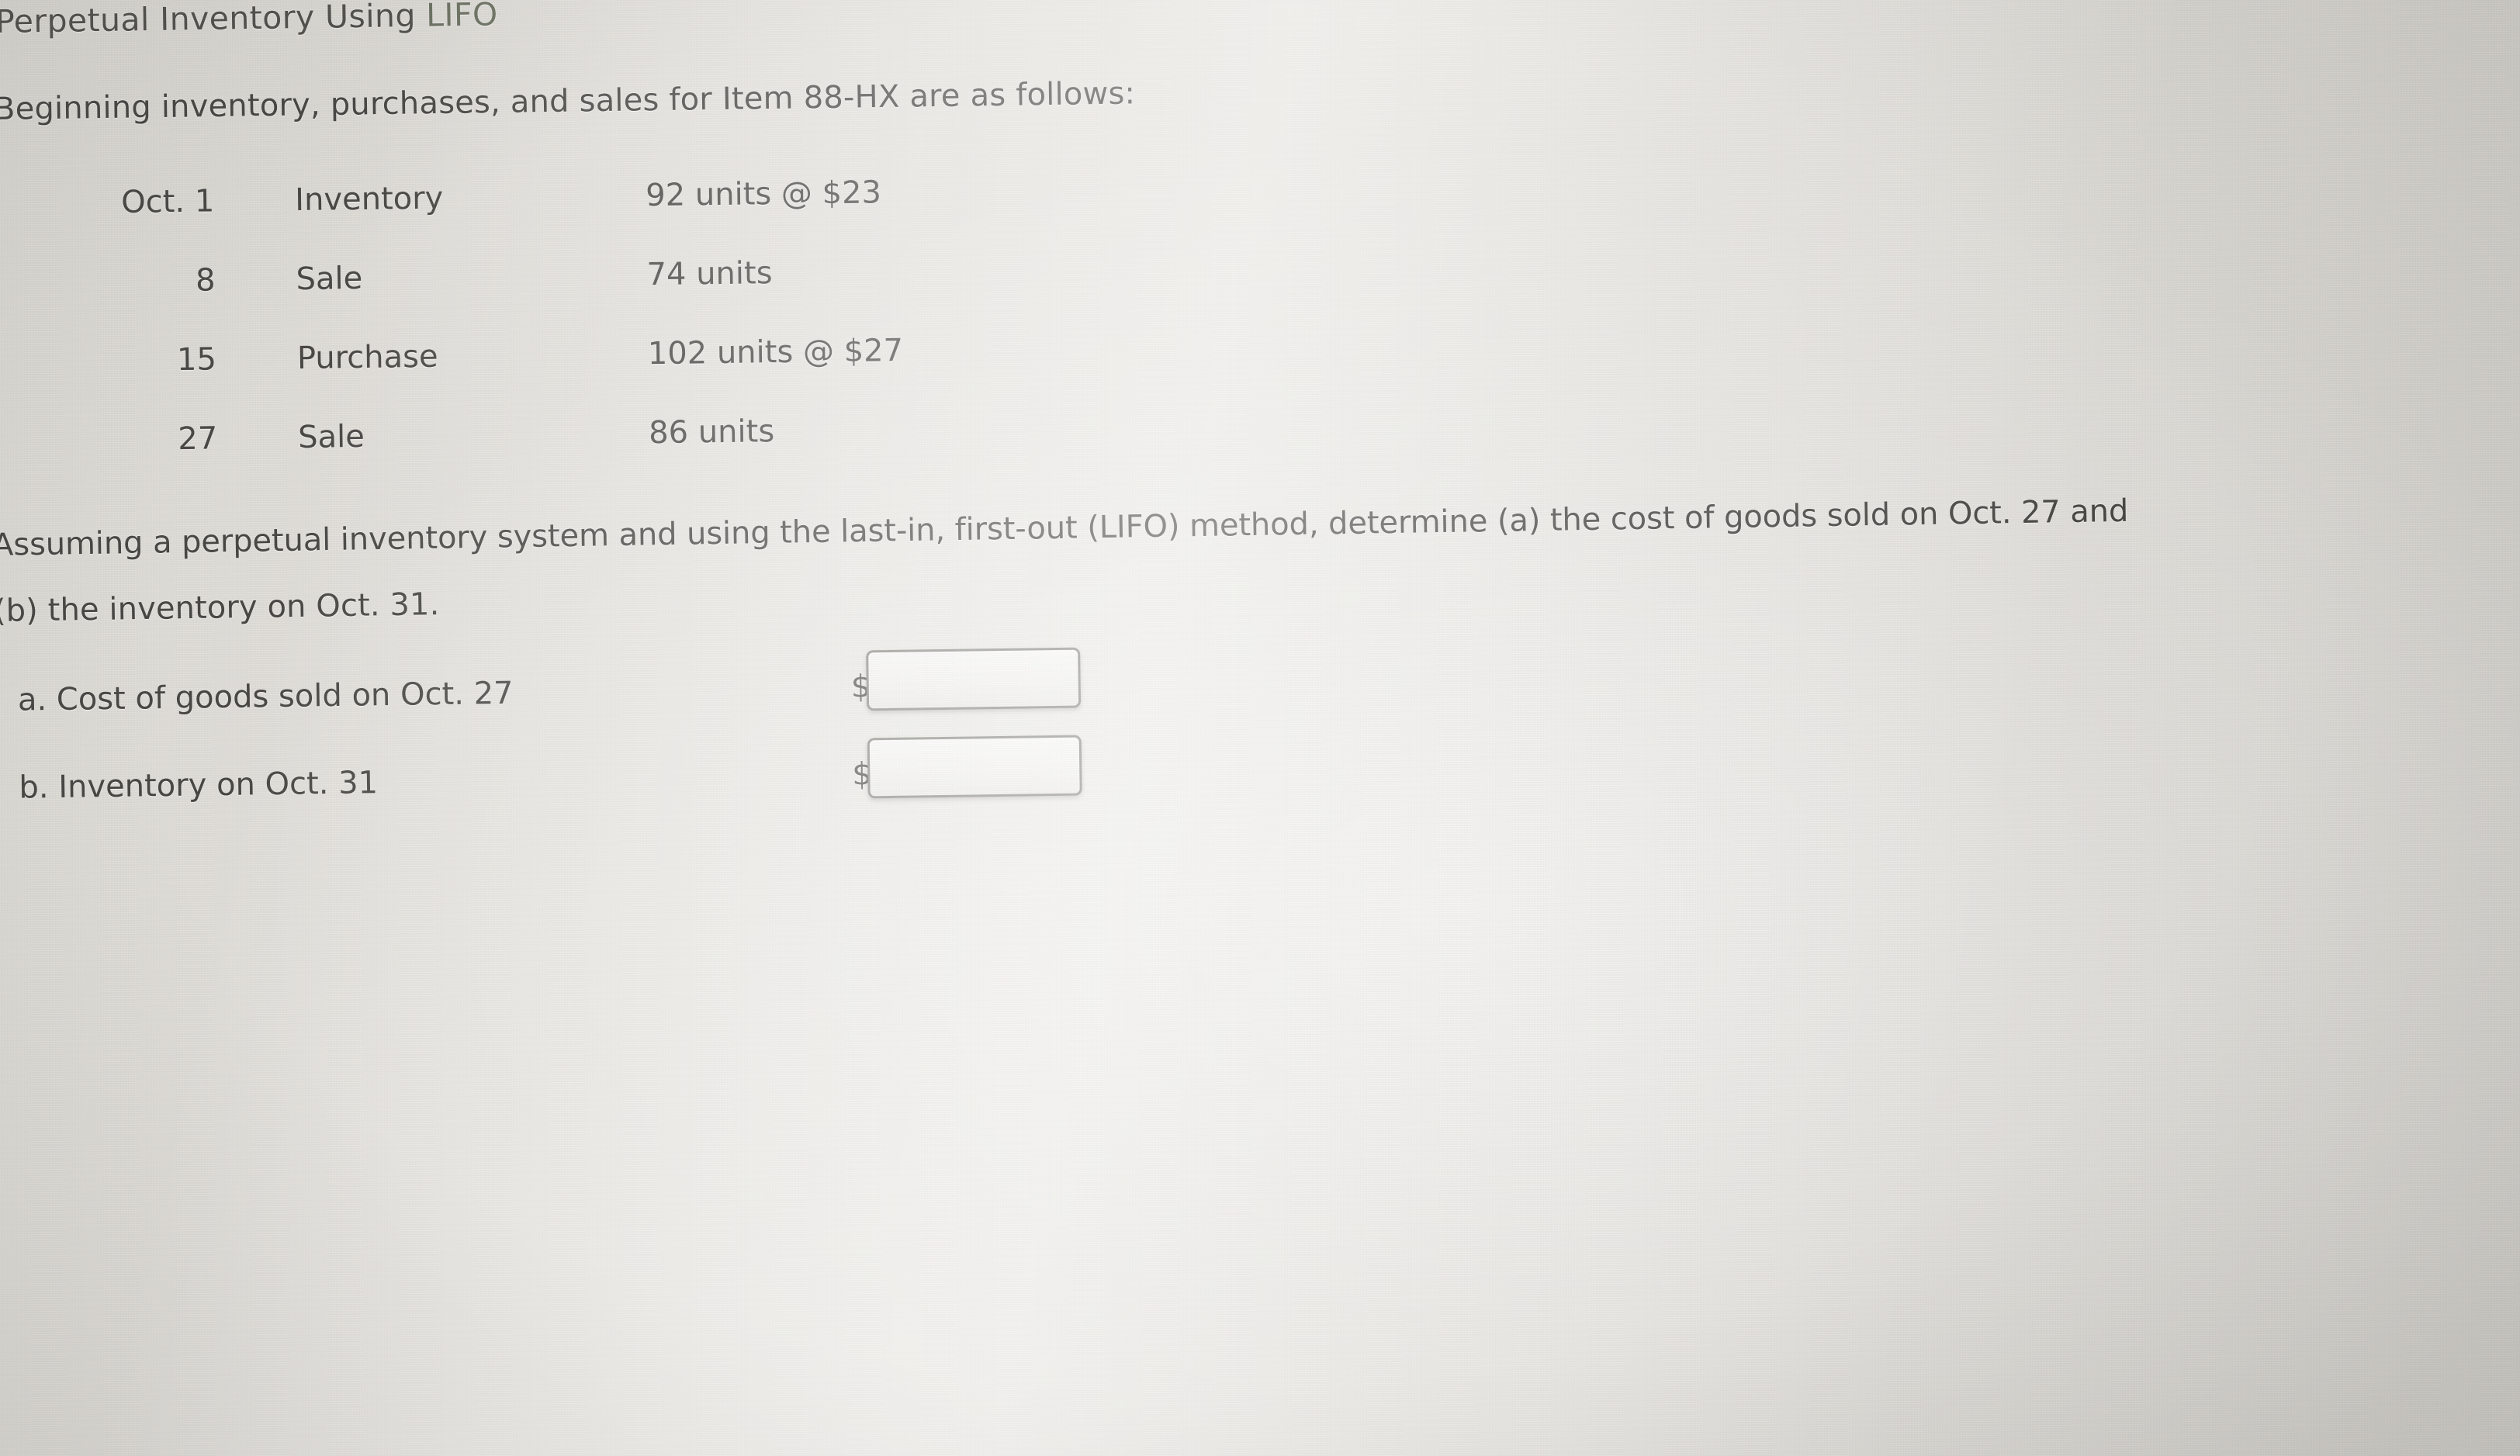  Describe the element at coordinates (709, 274) in the screenshot. I see `transaction-quantity: 74 units` at that location.